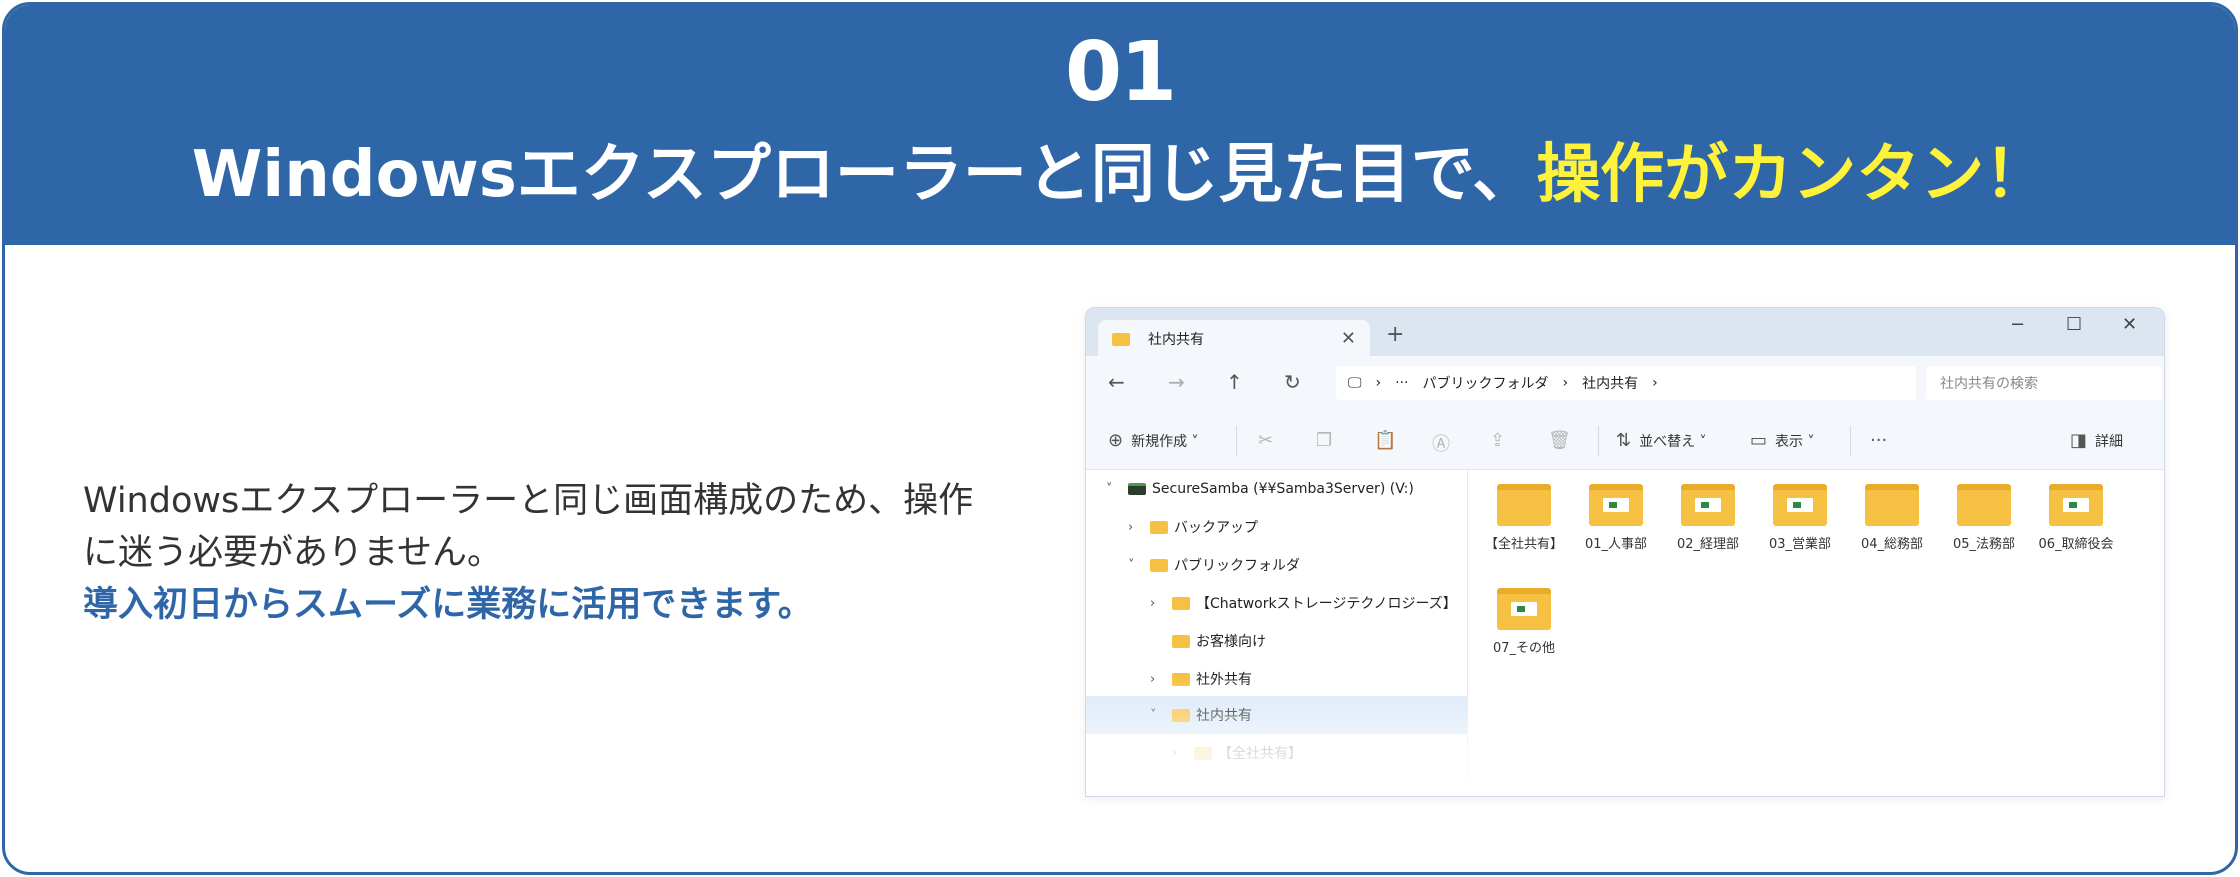 The width and height of the screenshot is (2240, 877). What do you see at coordinates (2074, 324) in the screenshot?
I see `maximize-button: ☐` at bounding box center [2074, 324].